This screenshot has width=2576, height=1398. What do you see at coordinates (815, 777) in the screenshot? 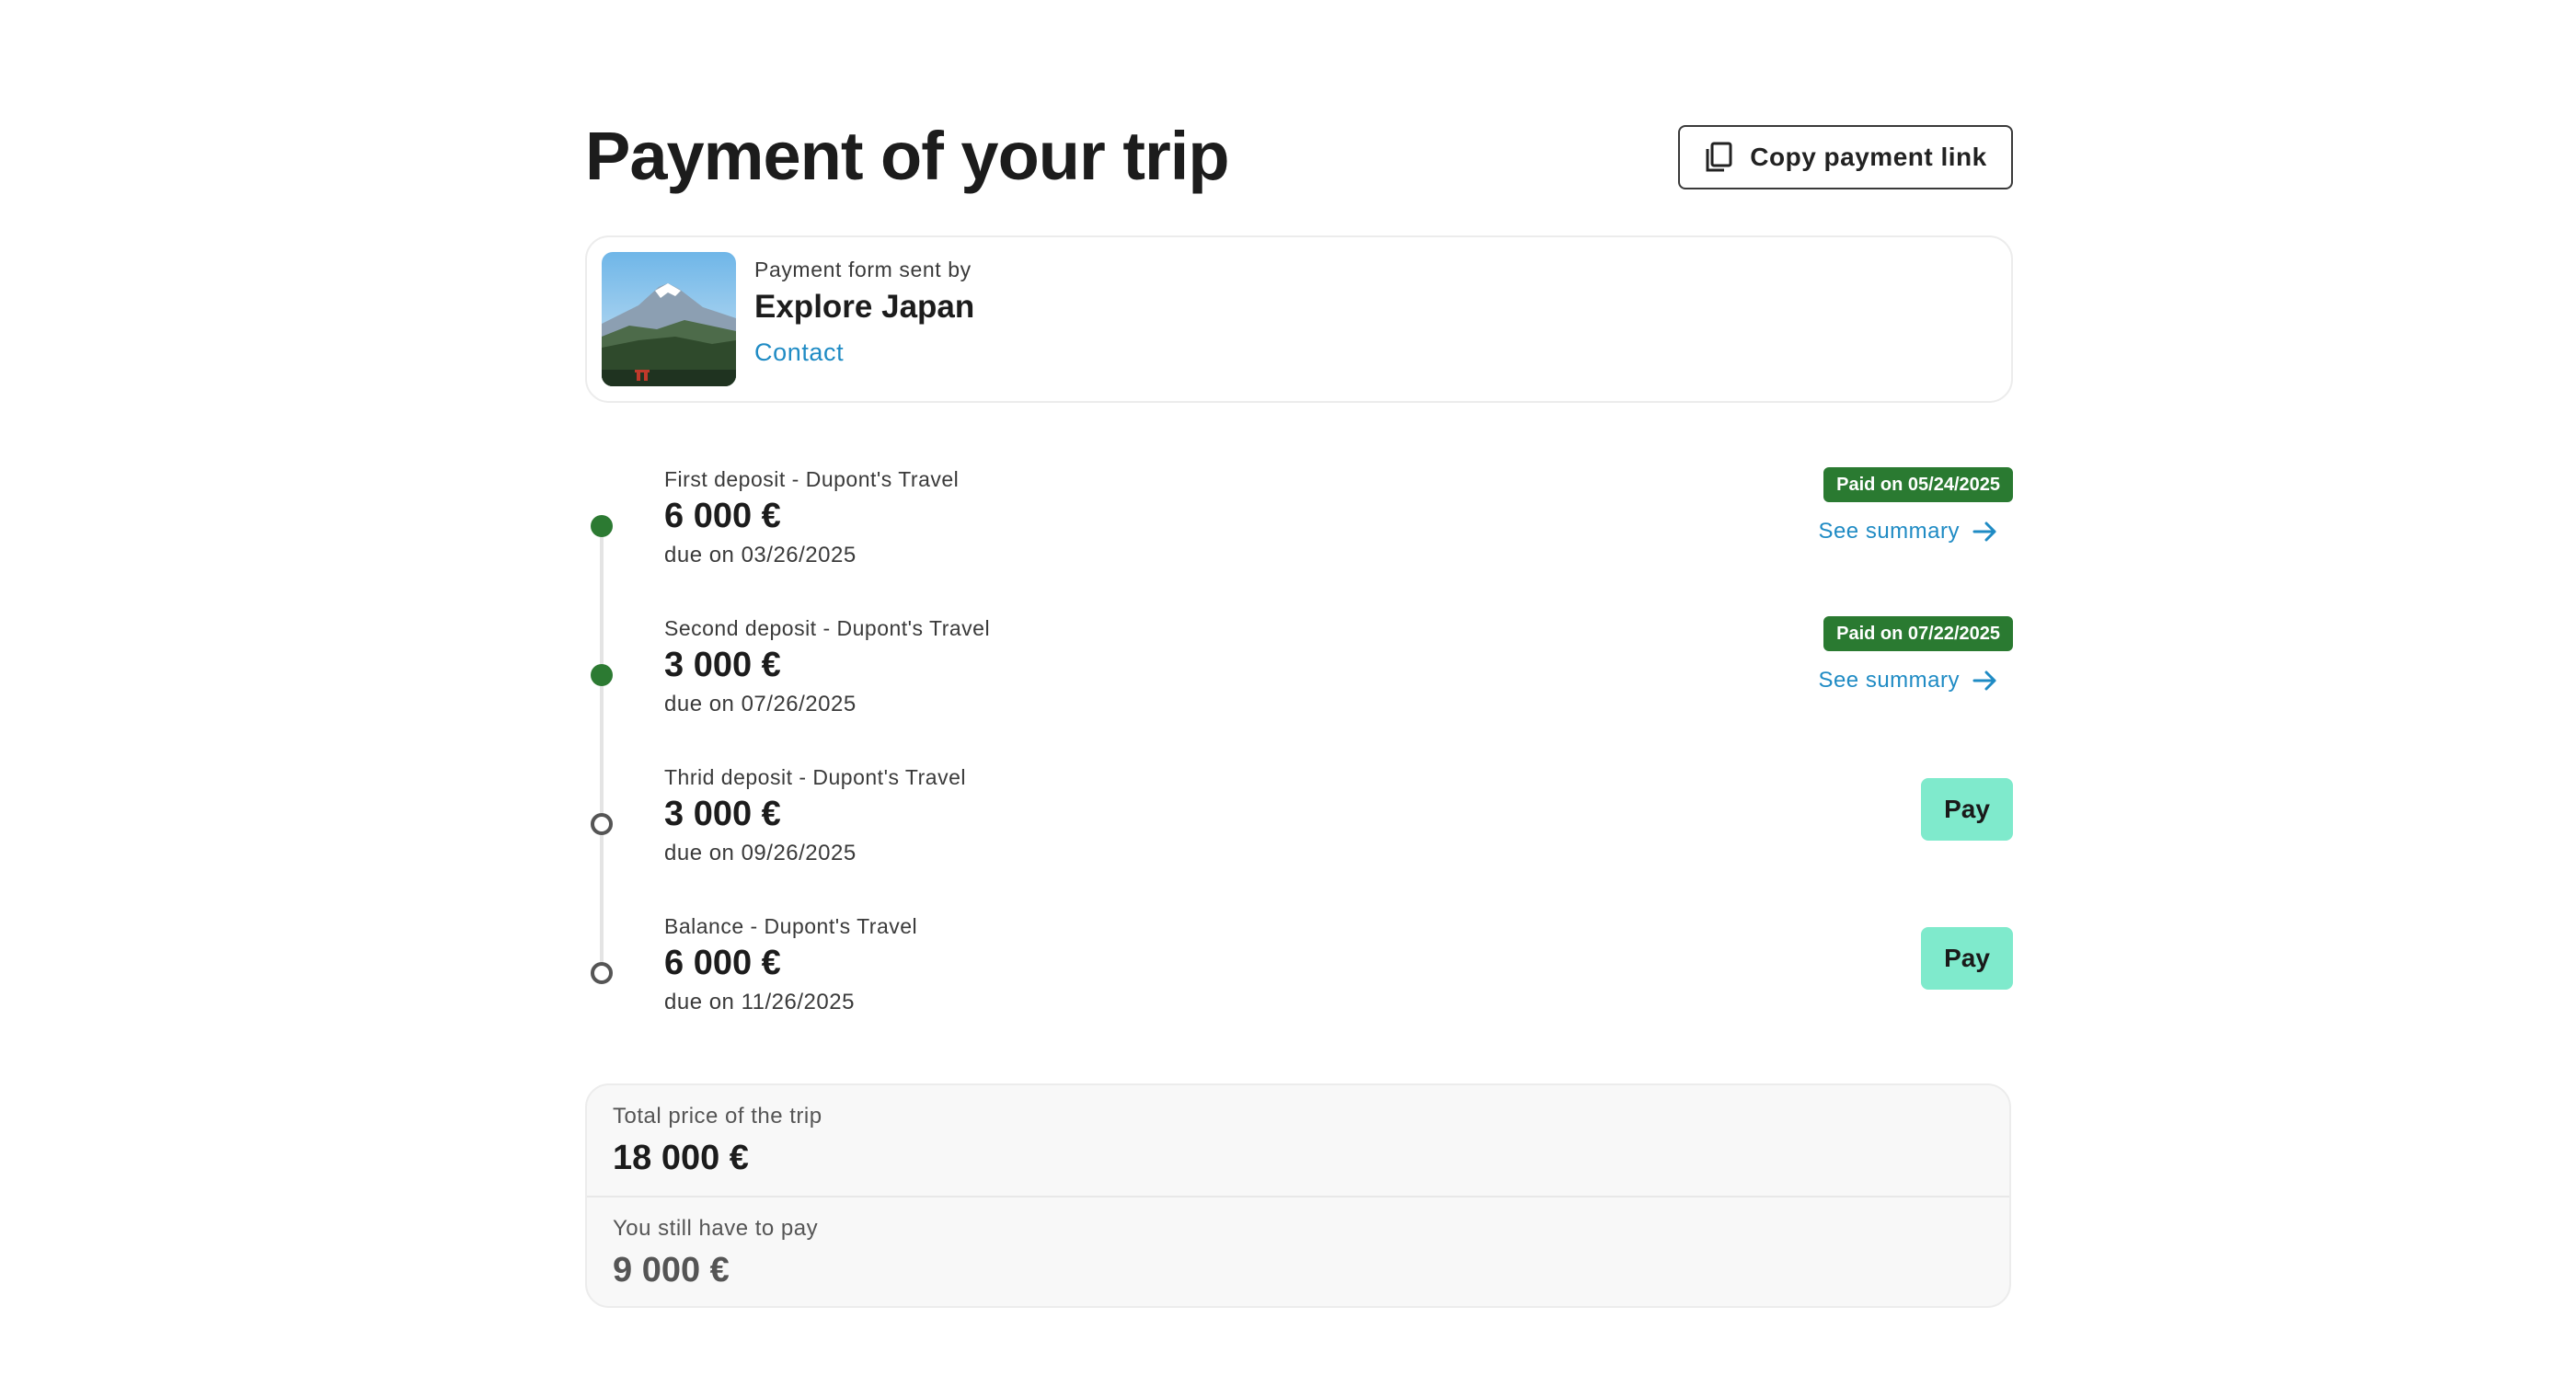
I see `payment-label: Thrid deposit - Dupont's Travel` at bounding box center [815, 777].